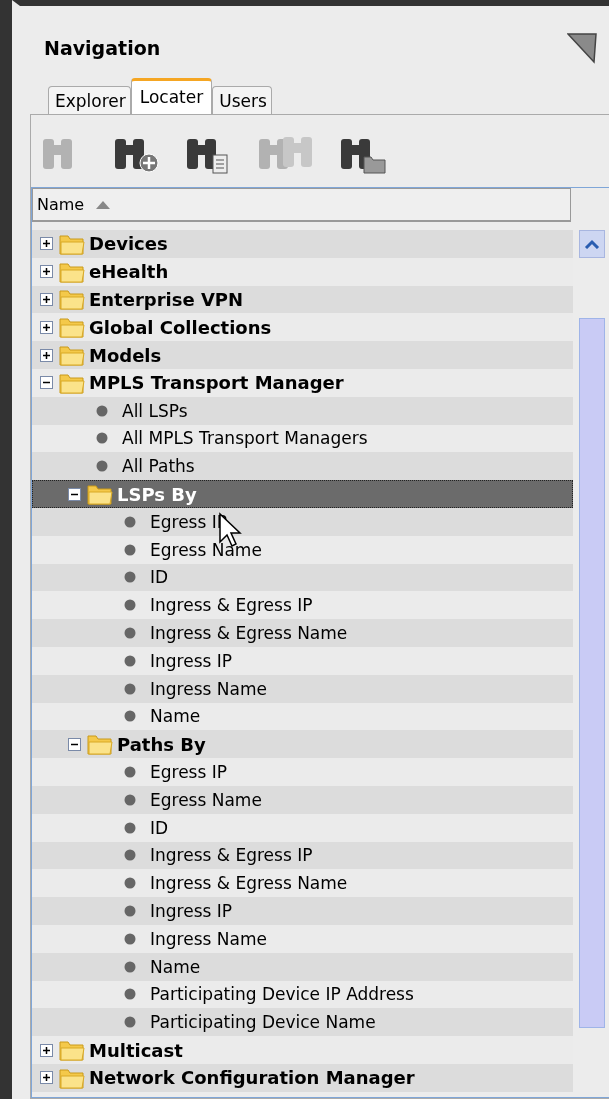  What do you see at coordinates (302, 633) in the screenshot?
I see `tree-row: Ingress & Egress Name` at bounding box center [302, 633].